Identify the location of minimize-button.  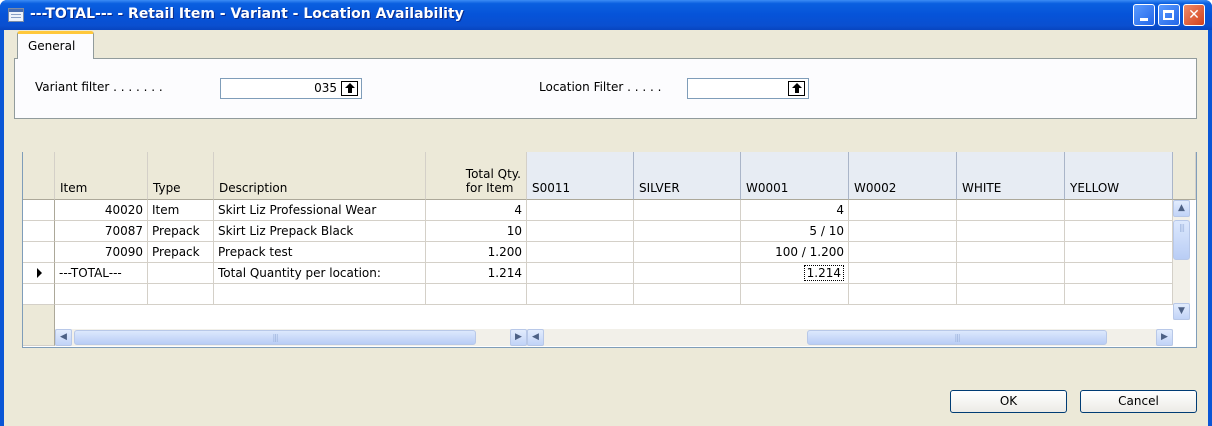
(1144, 15).